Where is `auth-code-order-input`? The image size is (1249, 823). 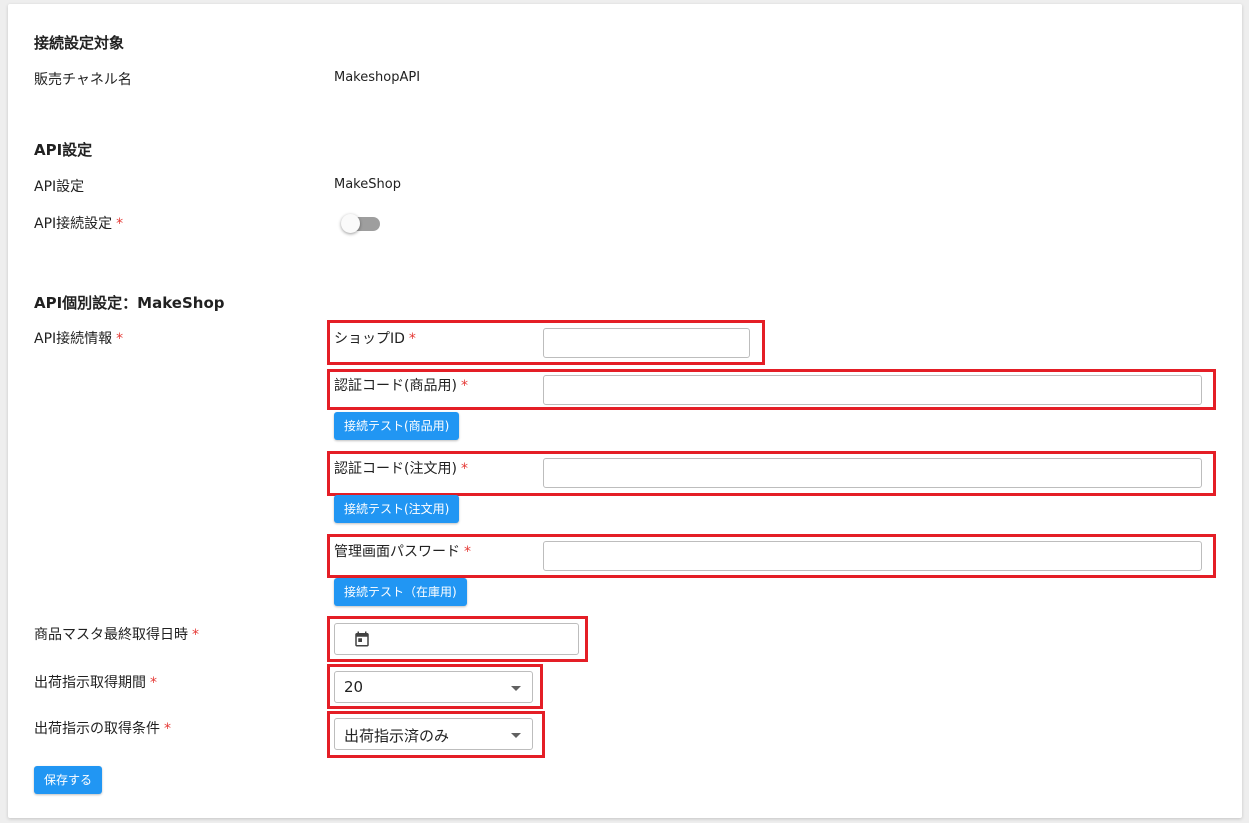
auth-code-order-input is located at coordinates (872, 473).